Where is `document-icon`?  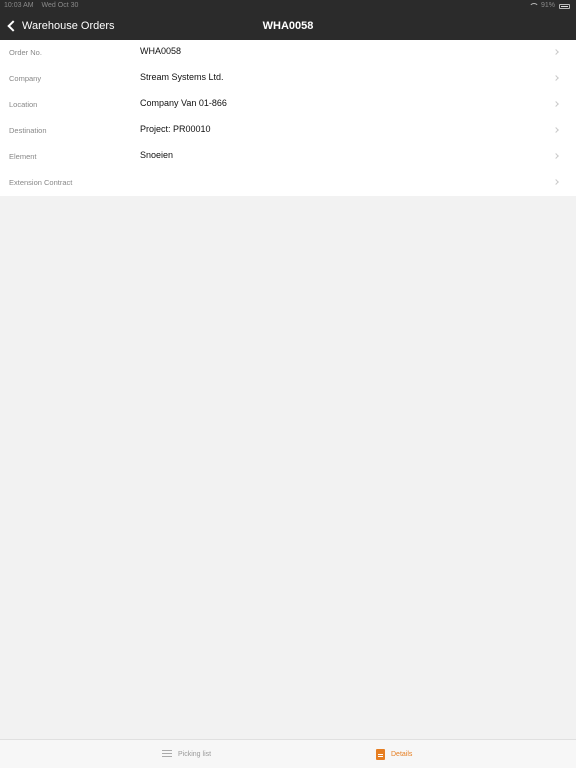
document-icon is located at coordinates (380, 754).